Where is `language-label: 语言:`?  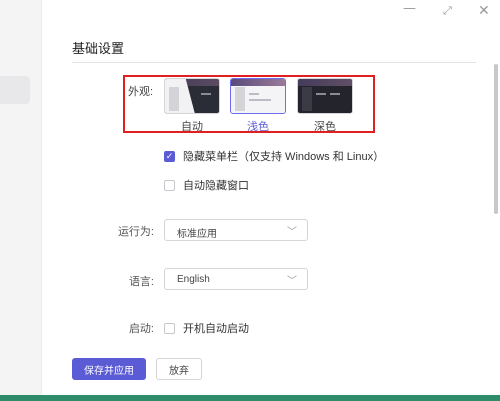
language-label: 语言: is located at coordinates (141, 282).